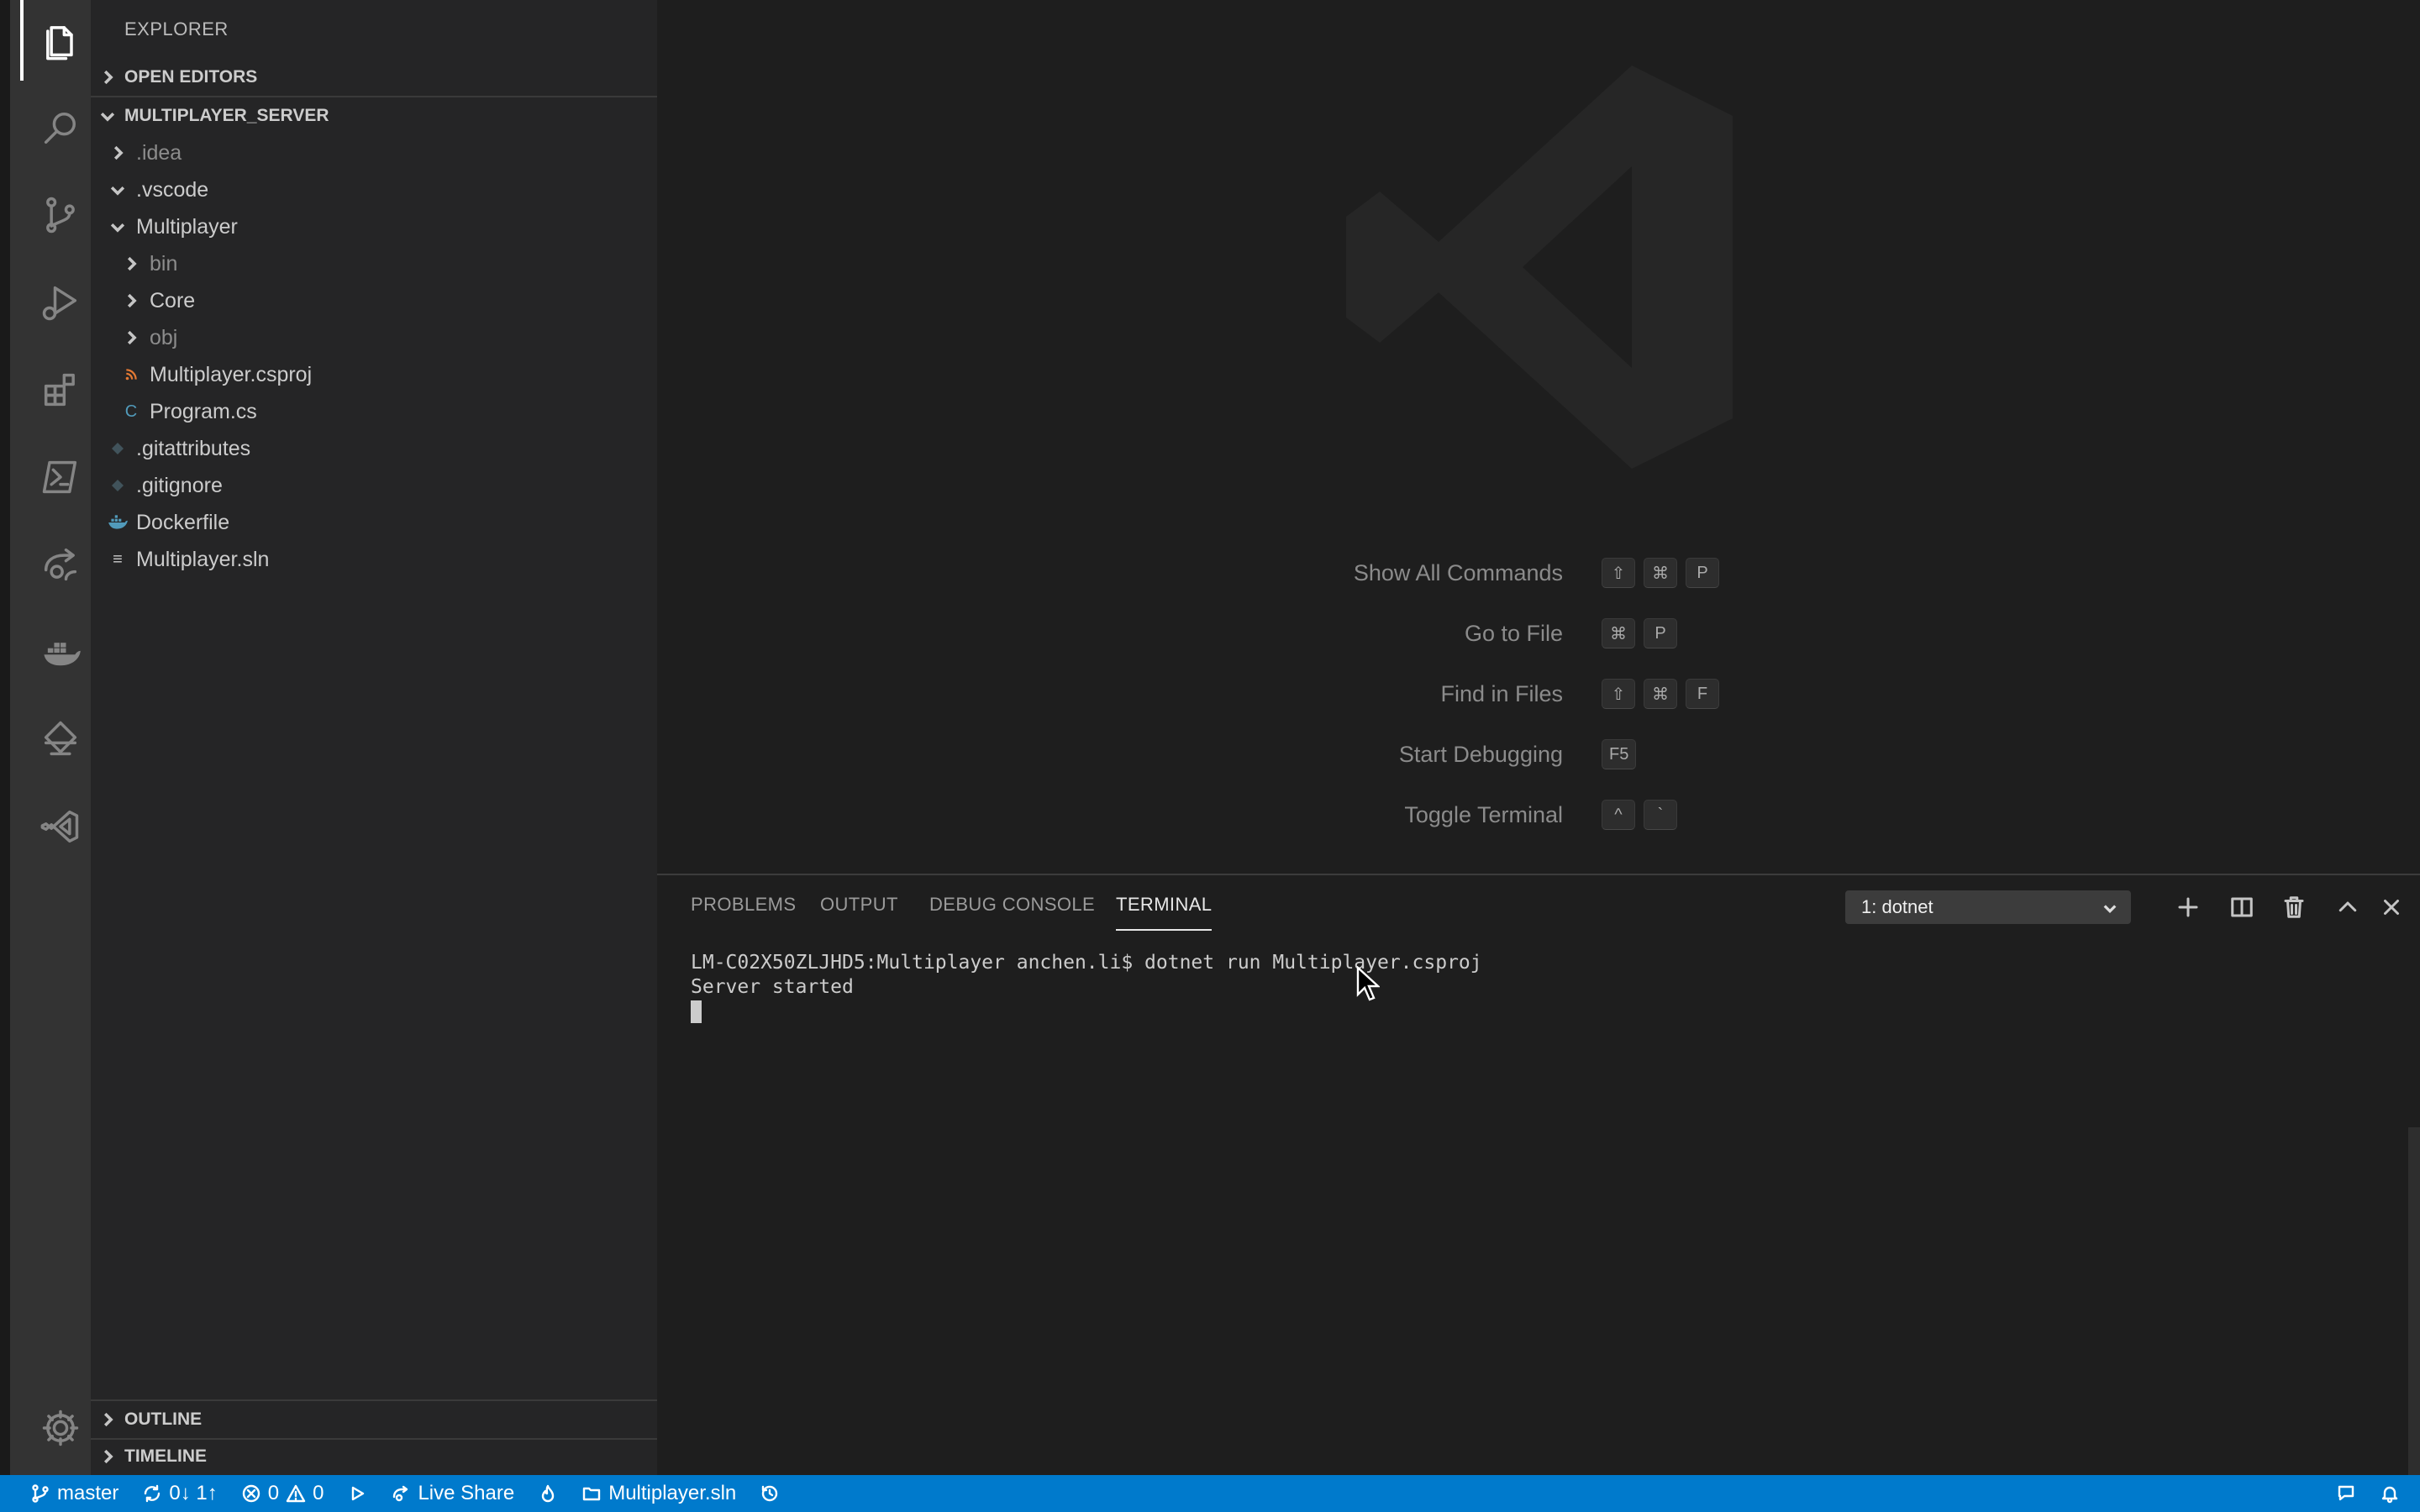 This screenshot has height=1512, width=2420. What do you see at coordinates (2414, 1301) in the screenshot?
I see `terminal-scrollbar` at bounding box center [2414, 1301].